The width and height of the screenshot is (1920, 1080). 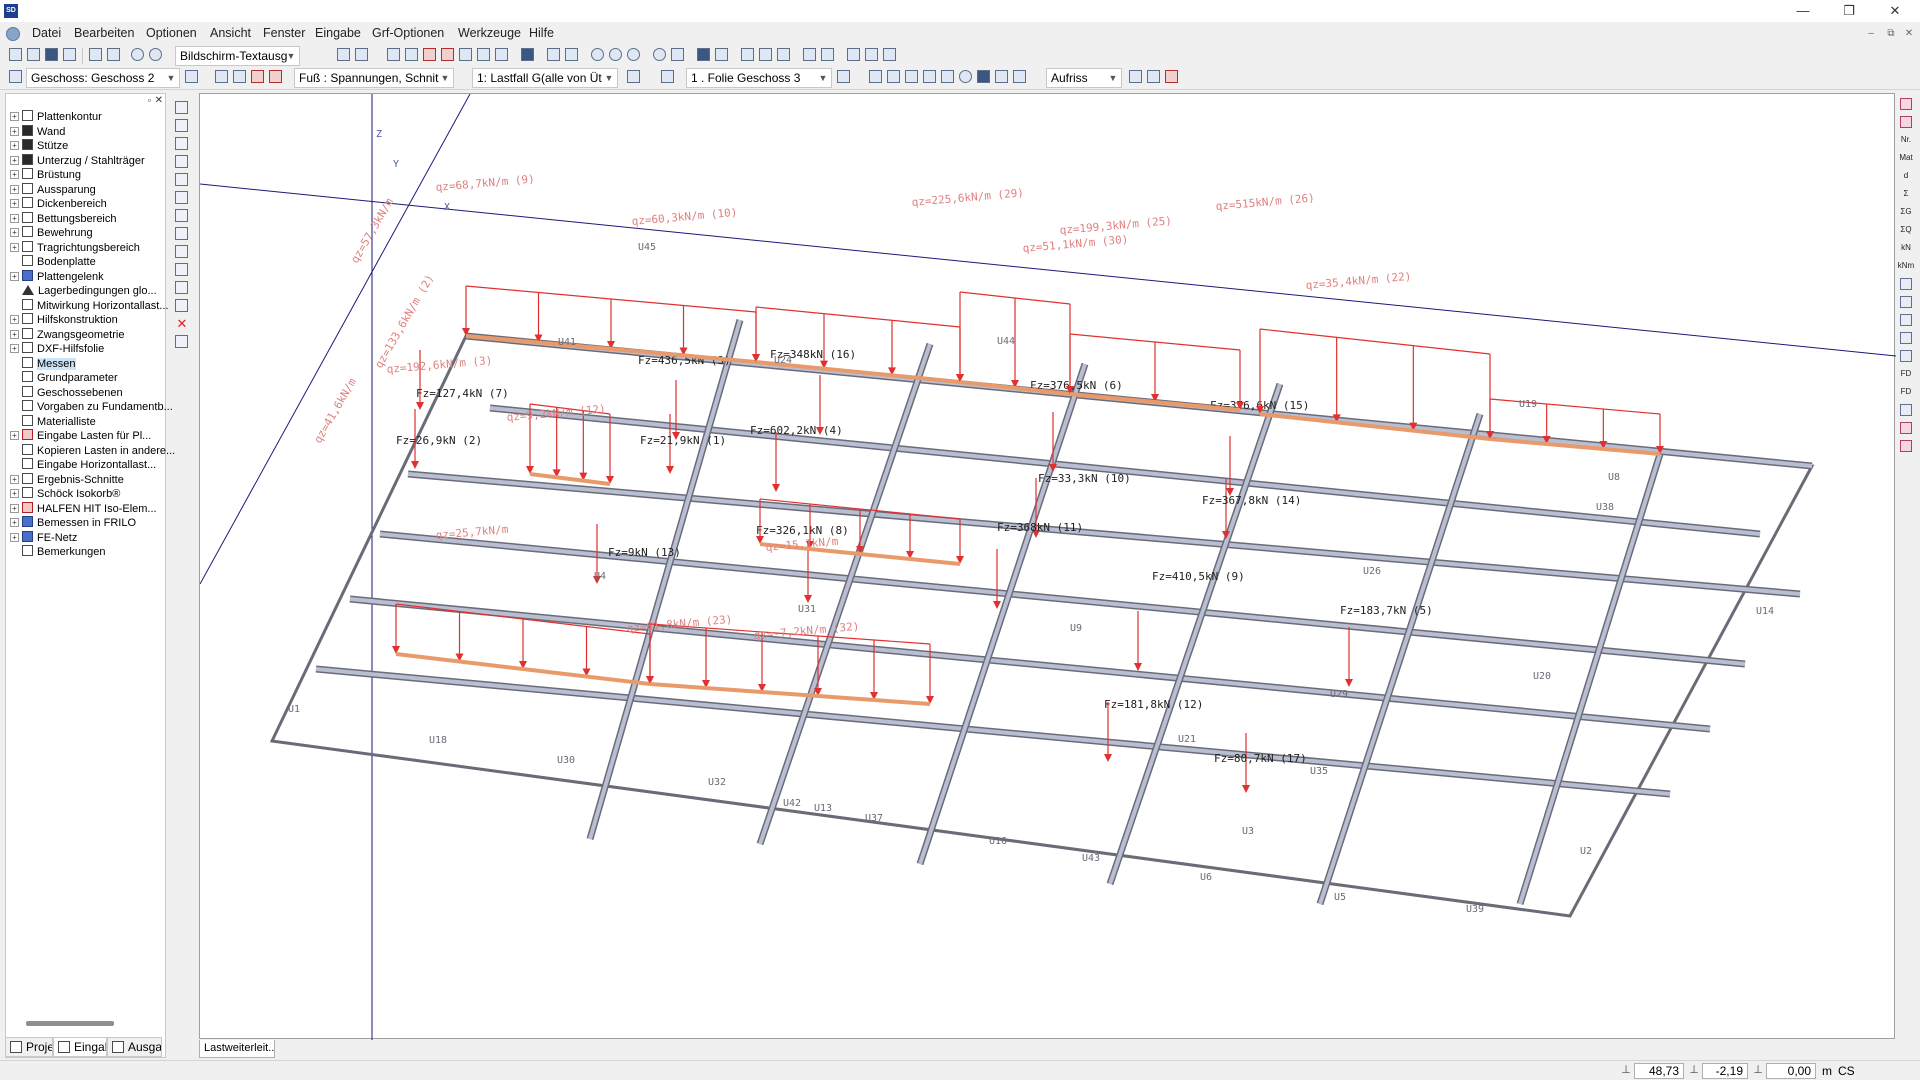 I want to click on zoom-all-icon, so click(x=572, y=55).